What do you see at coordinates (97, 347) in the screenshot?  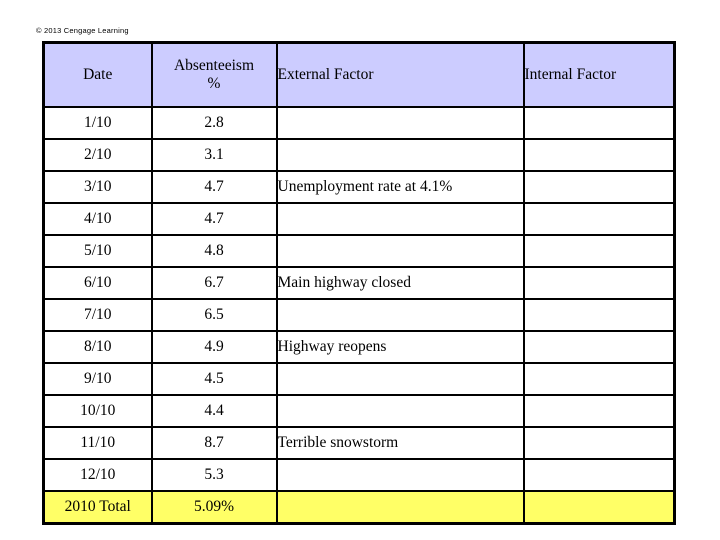 I see `cell-date: 8/10` at bounding box center [97, 347].